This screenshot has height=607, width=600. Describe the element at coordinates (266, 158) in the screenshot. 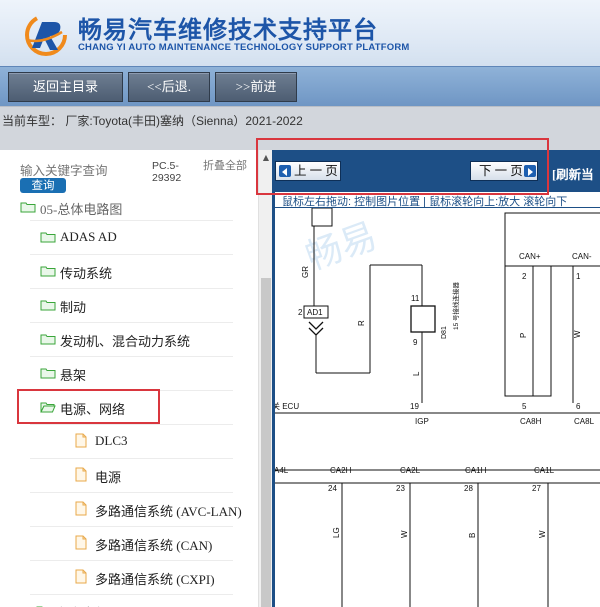

I see `scroll-up-icon: ▲` at that location.